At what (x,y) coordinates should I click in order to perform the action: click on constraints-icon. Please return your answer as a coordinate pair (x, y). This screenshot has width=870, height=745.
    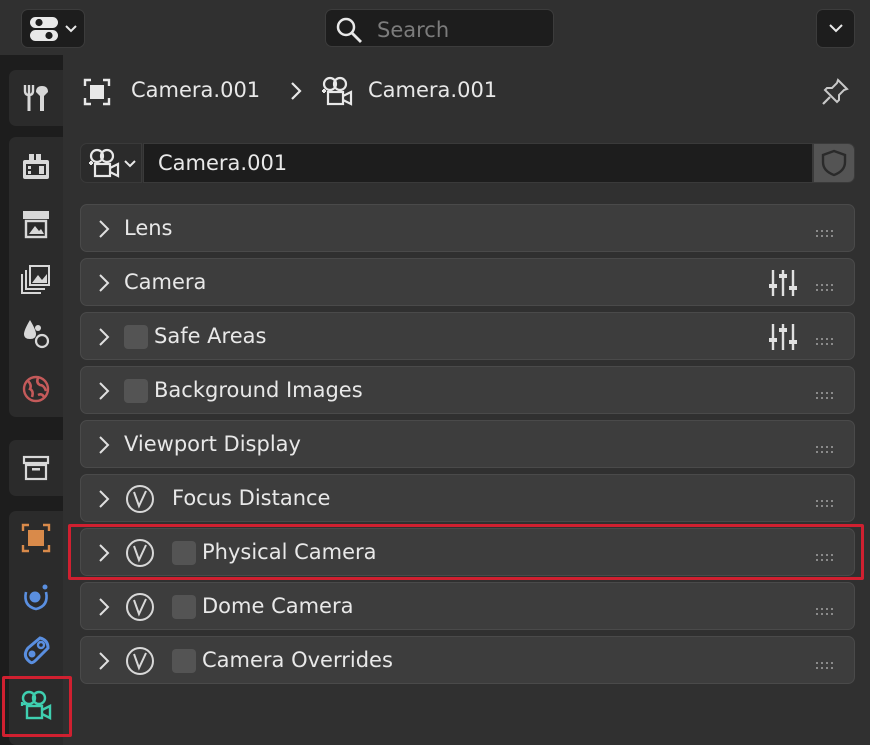
    Looking at the image, I should click on (36, 650).